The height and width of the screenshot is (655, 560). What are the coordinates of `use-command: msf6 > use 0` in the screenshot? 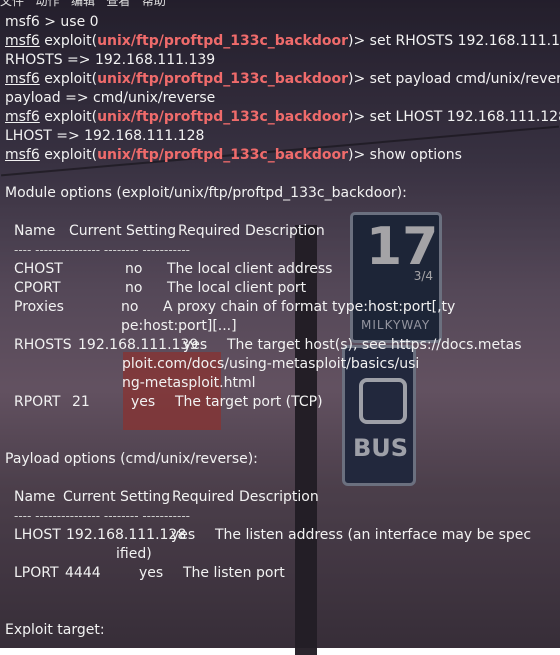 It's located at (52, 22).